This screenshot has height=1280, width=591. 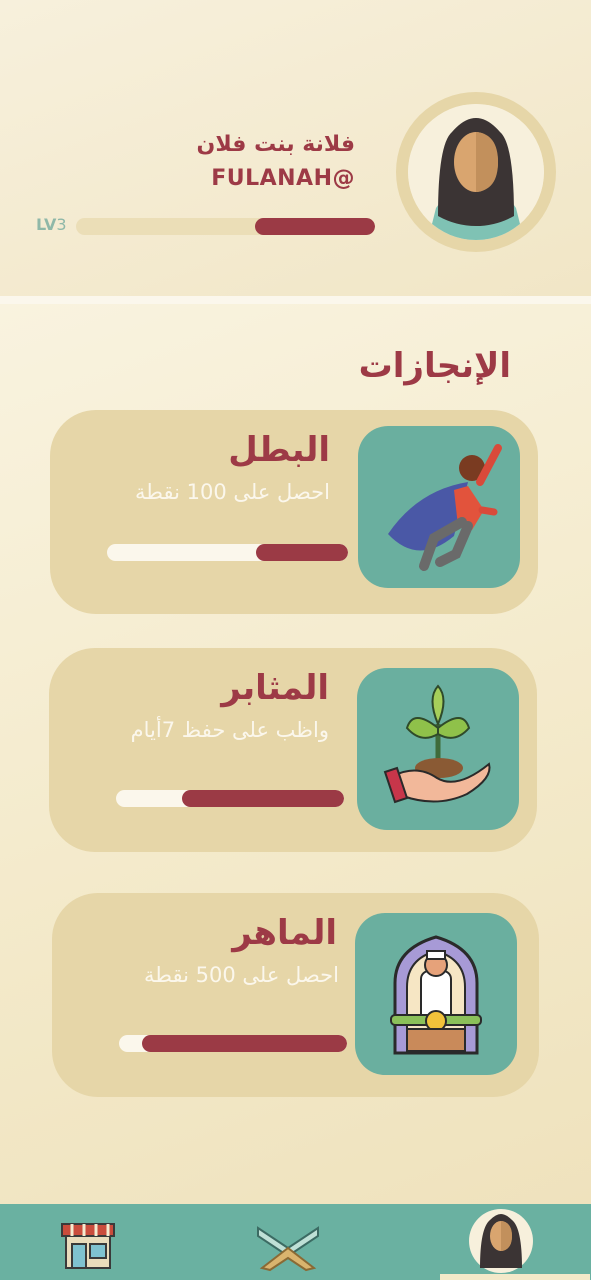 I want to click on achievement-description: احصل على 100 نقطة, so click(x=232, y=492).